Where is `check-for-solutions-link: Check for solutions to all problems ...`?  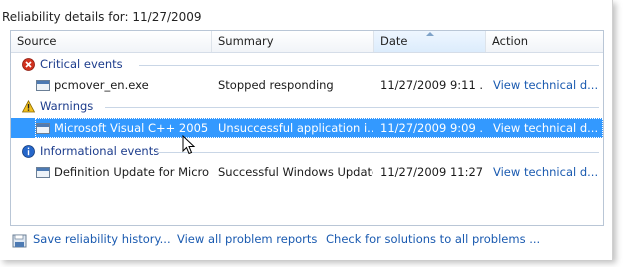 check-for-solutions-link: Check for solutions to all problems ... is located at coordinates (433, 239).